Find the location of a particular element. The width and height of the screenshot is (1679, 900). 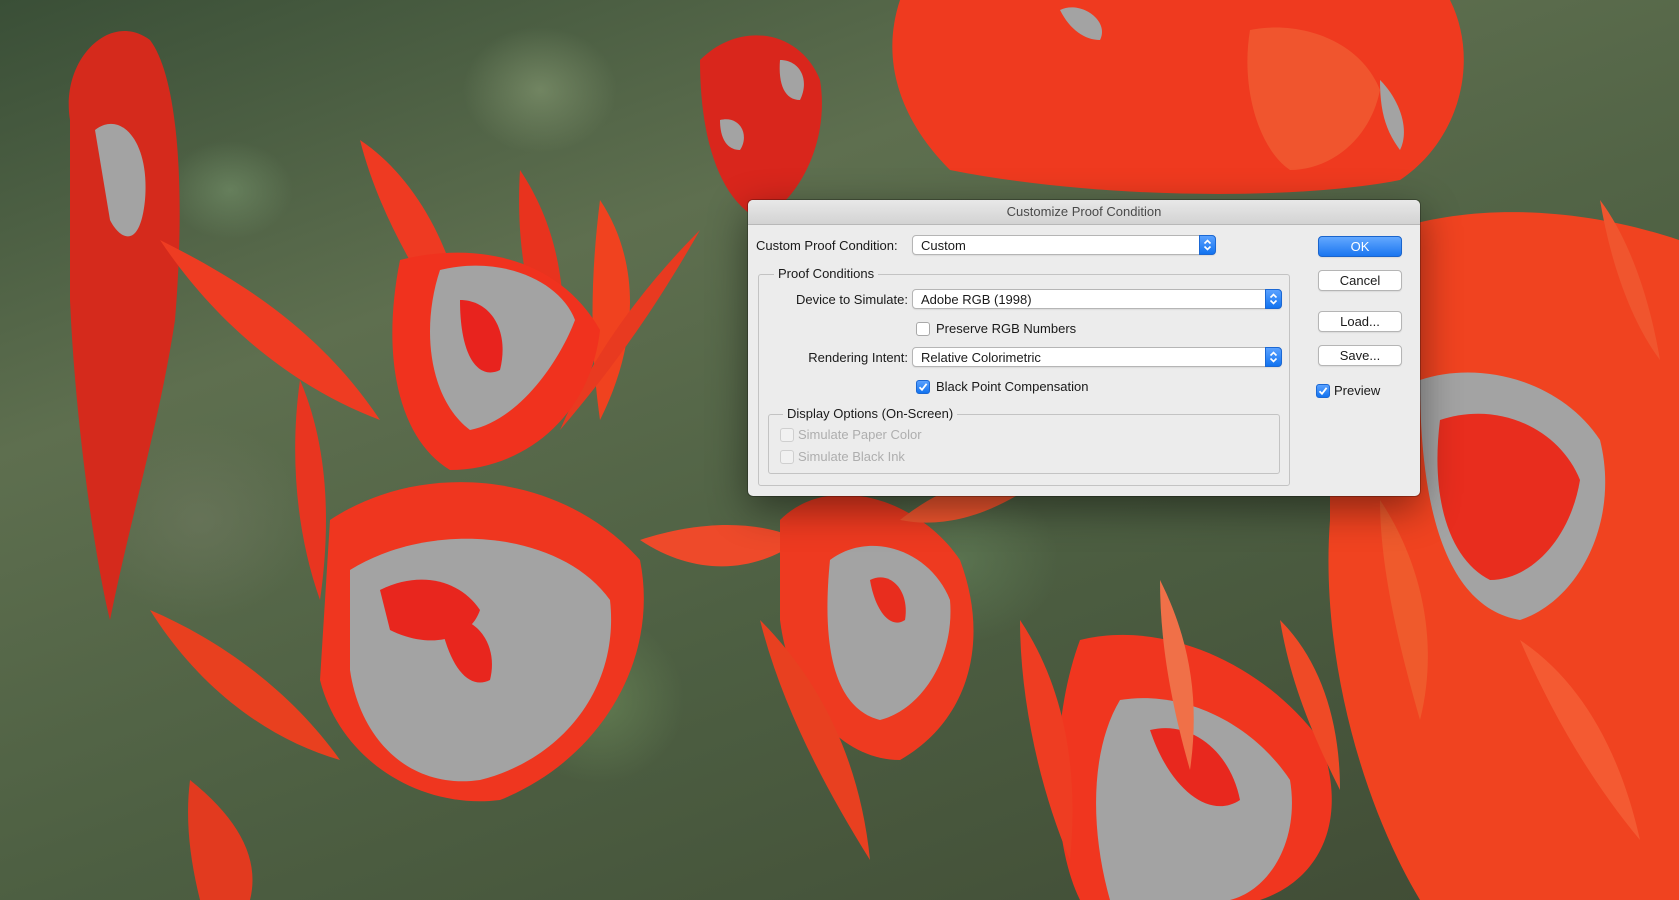

simulate-black-ink-label: Simulate Black Ink is located at coordinates (851, 456).